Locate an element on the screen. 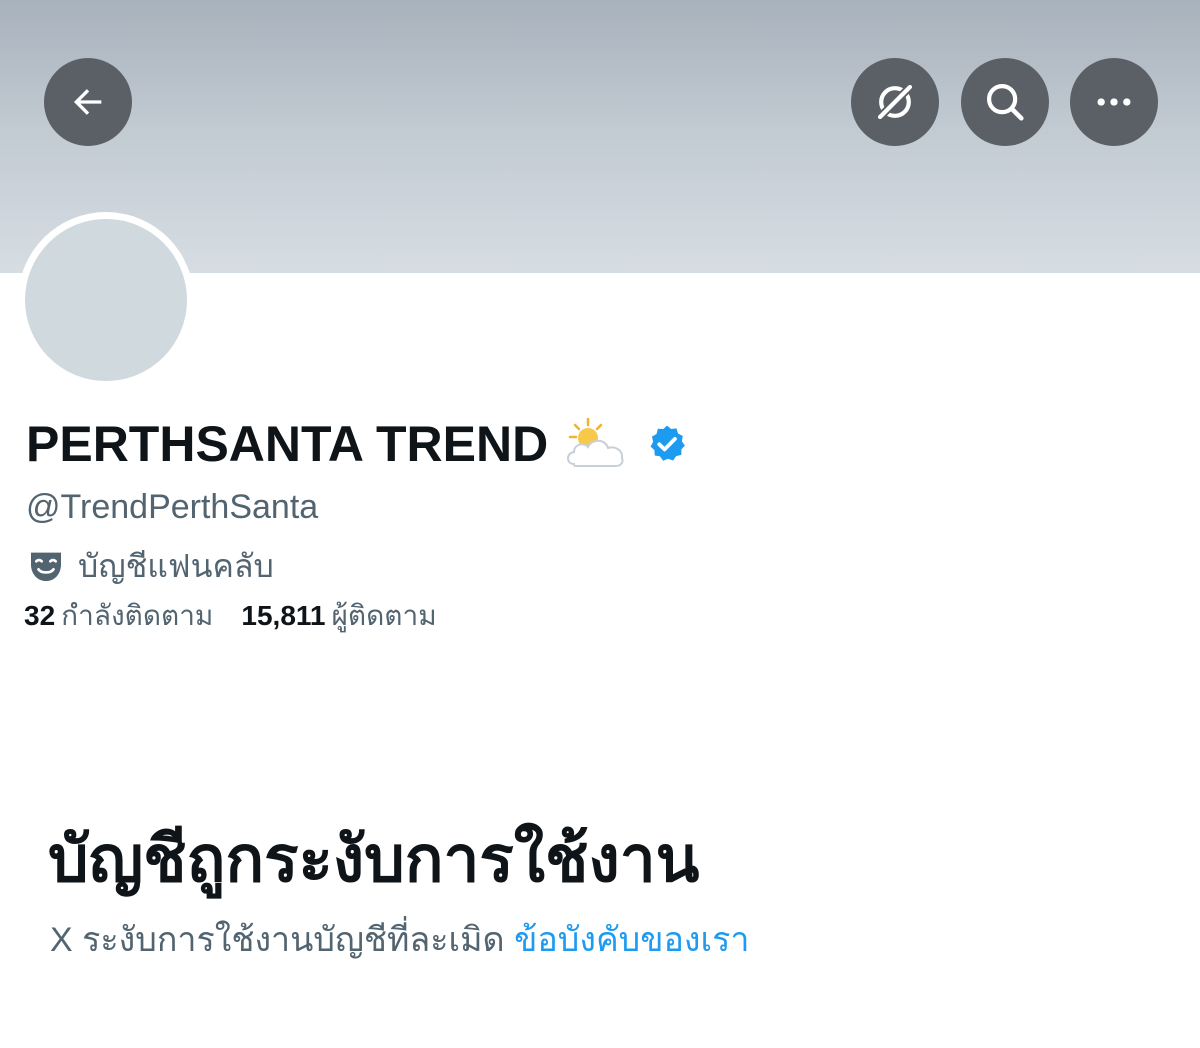 The image size is (1200, 1048). arrow-left-icon is located at coordinates (88, 102).